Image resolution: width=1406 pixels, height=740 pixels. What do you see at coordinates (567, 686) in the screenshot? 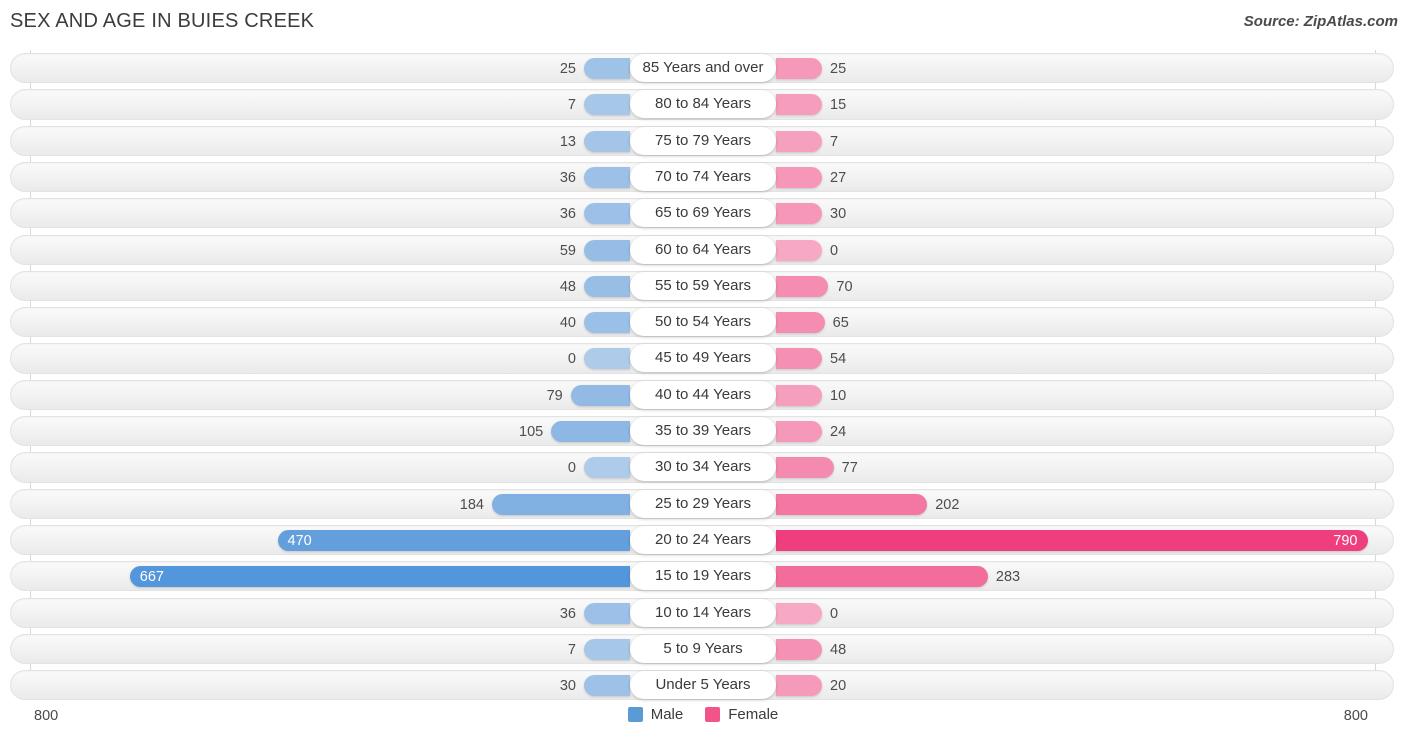
I see `value-male: 30` at bounding box center [567, 686].